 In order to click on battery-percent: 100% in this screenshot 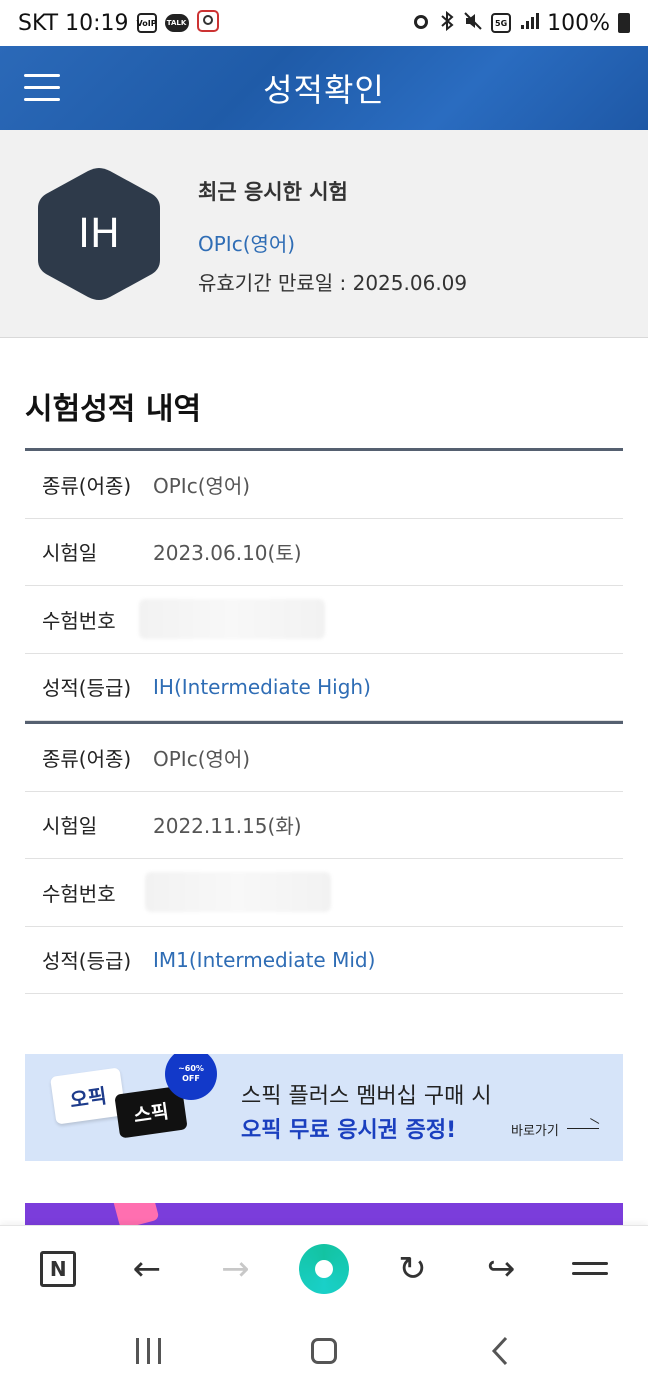, I will do `click(578, 23)`.